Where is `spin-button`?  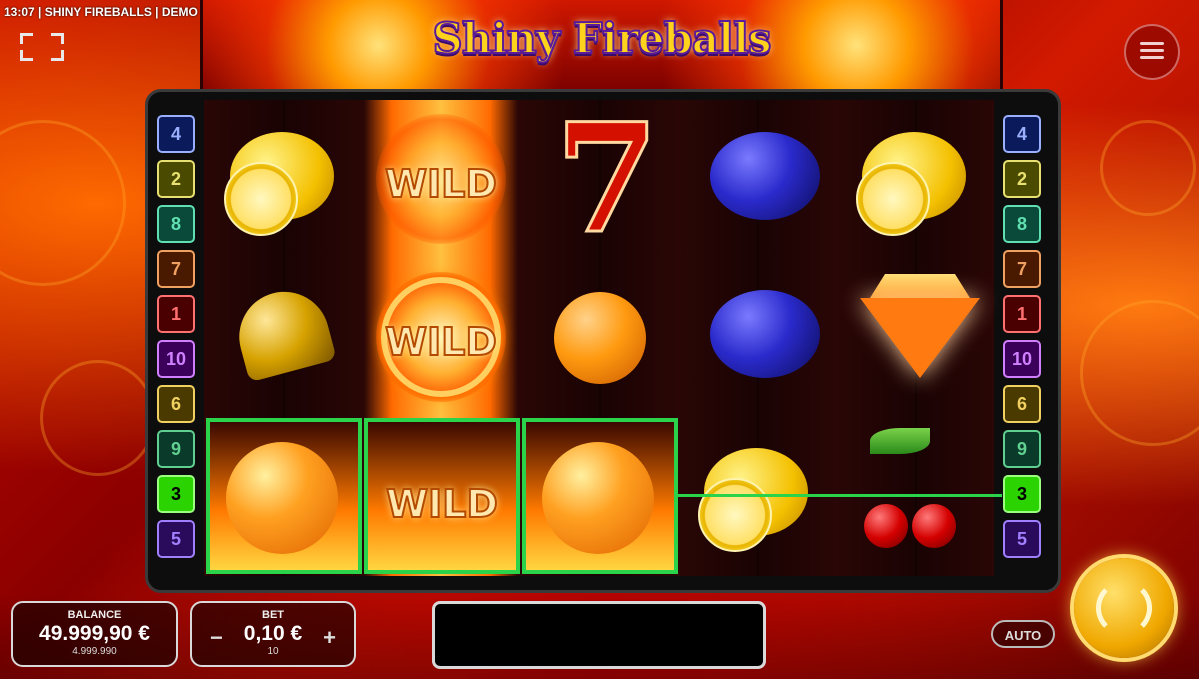
spin-button is located at coordinates (1124, 608).